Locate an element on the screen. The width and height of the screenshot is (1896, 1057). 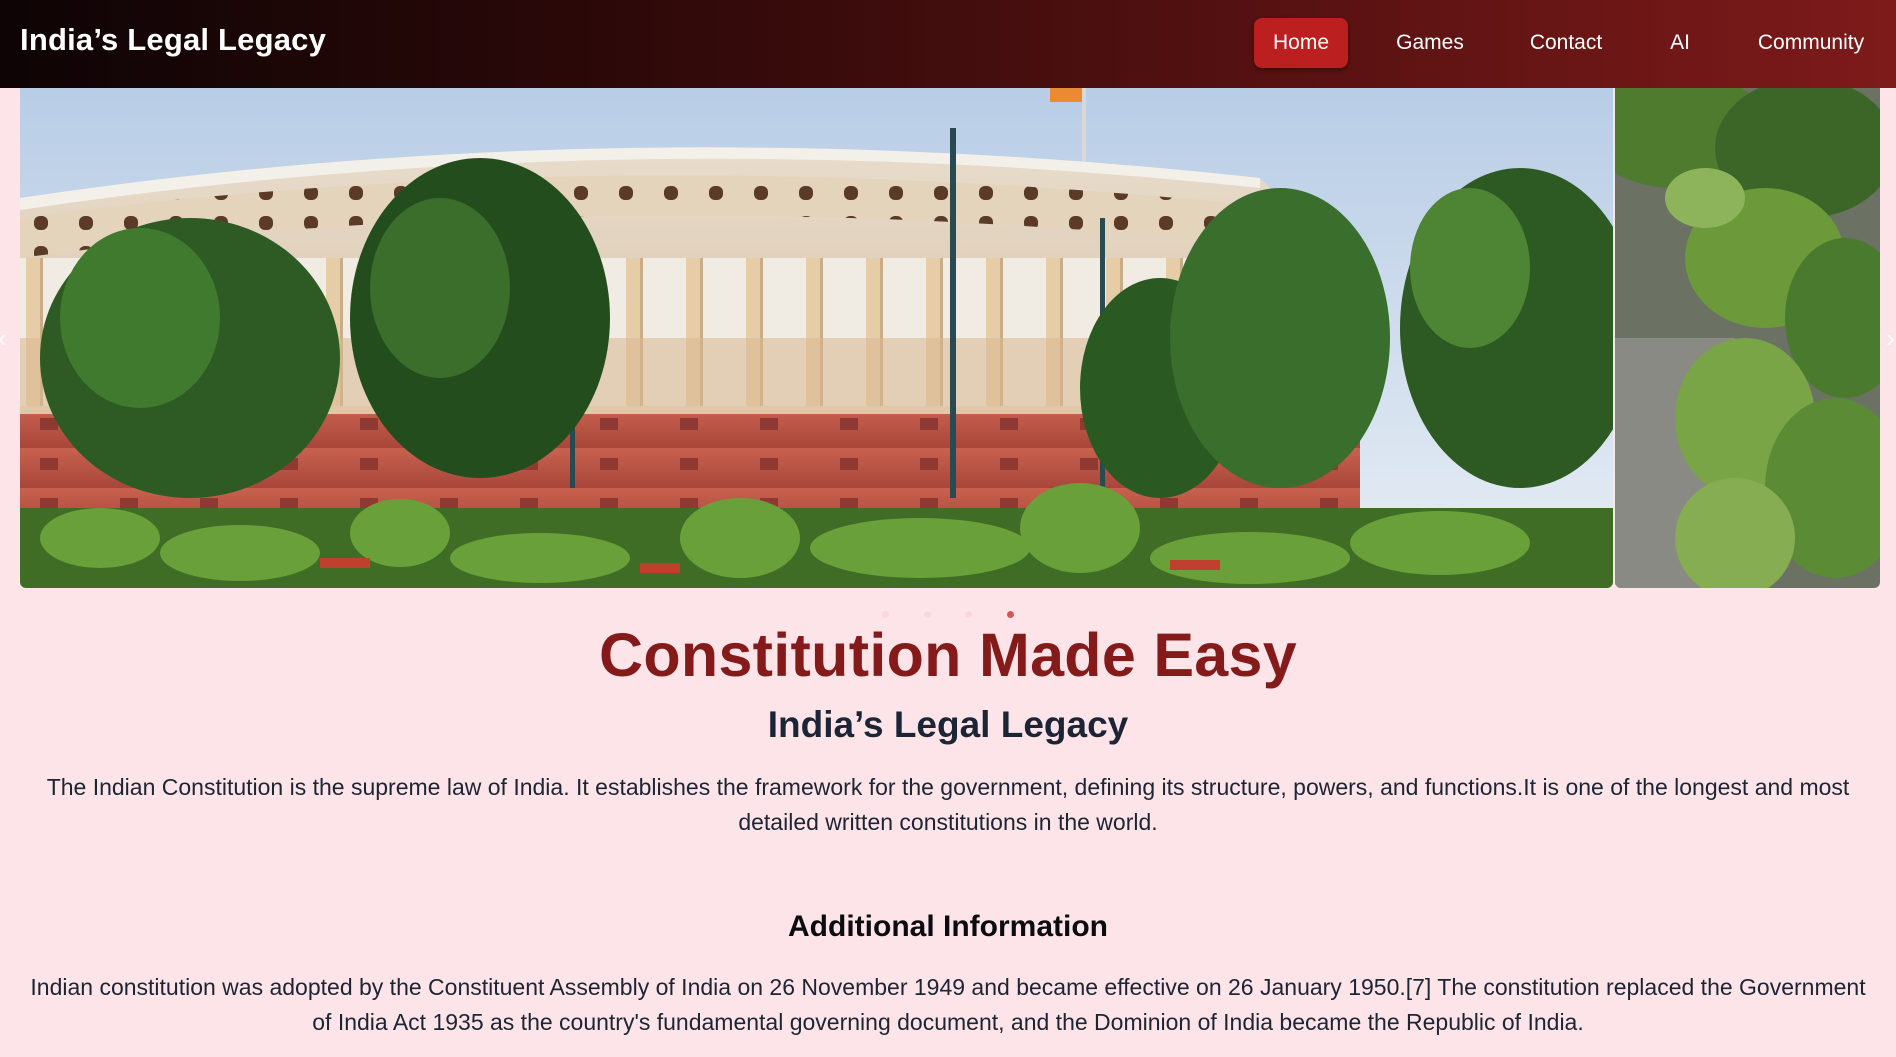
chevron-left-icon: ‹ is located at coordinates (6, 338).